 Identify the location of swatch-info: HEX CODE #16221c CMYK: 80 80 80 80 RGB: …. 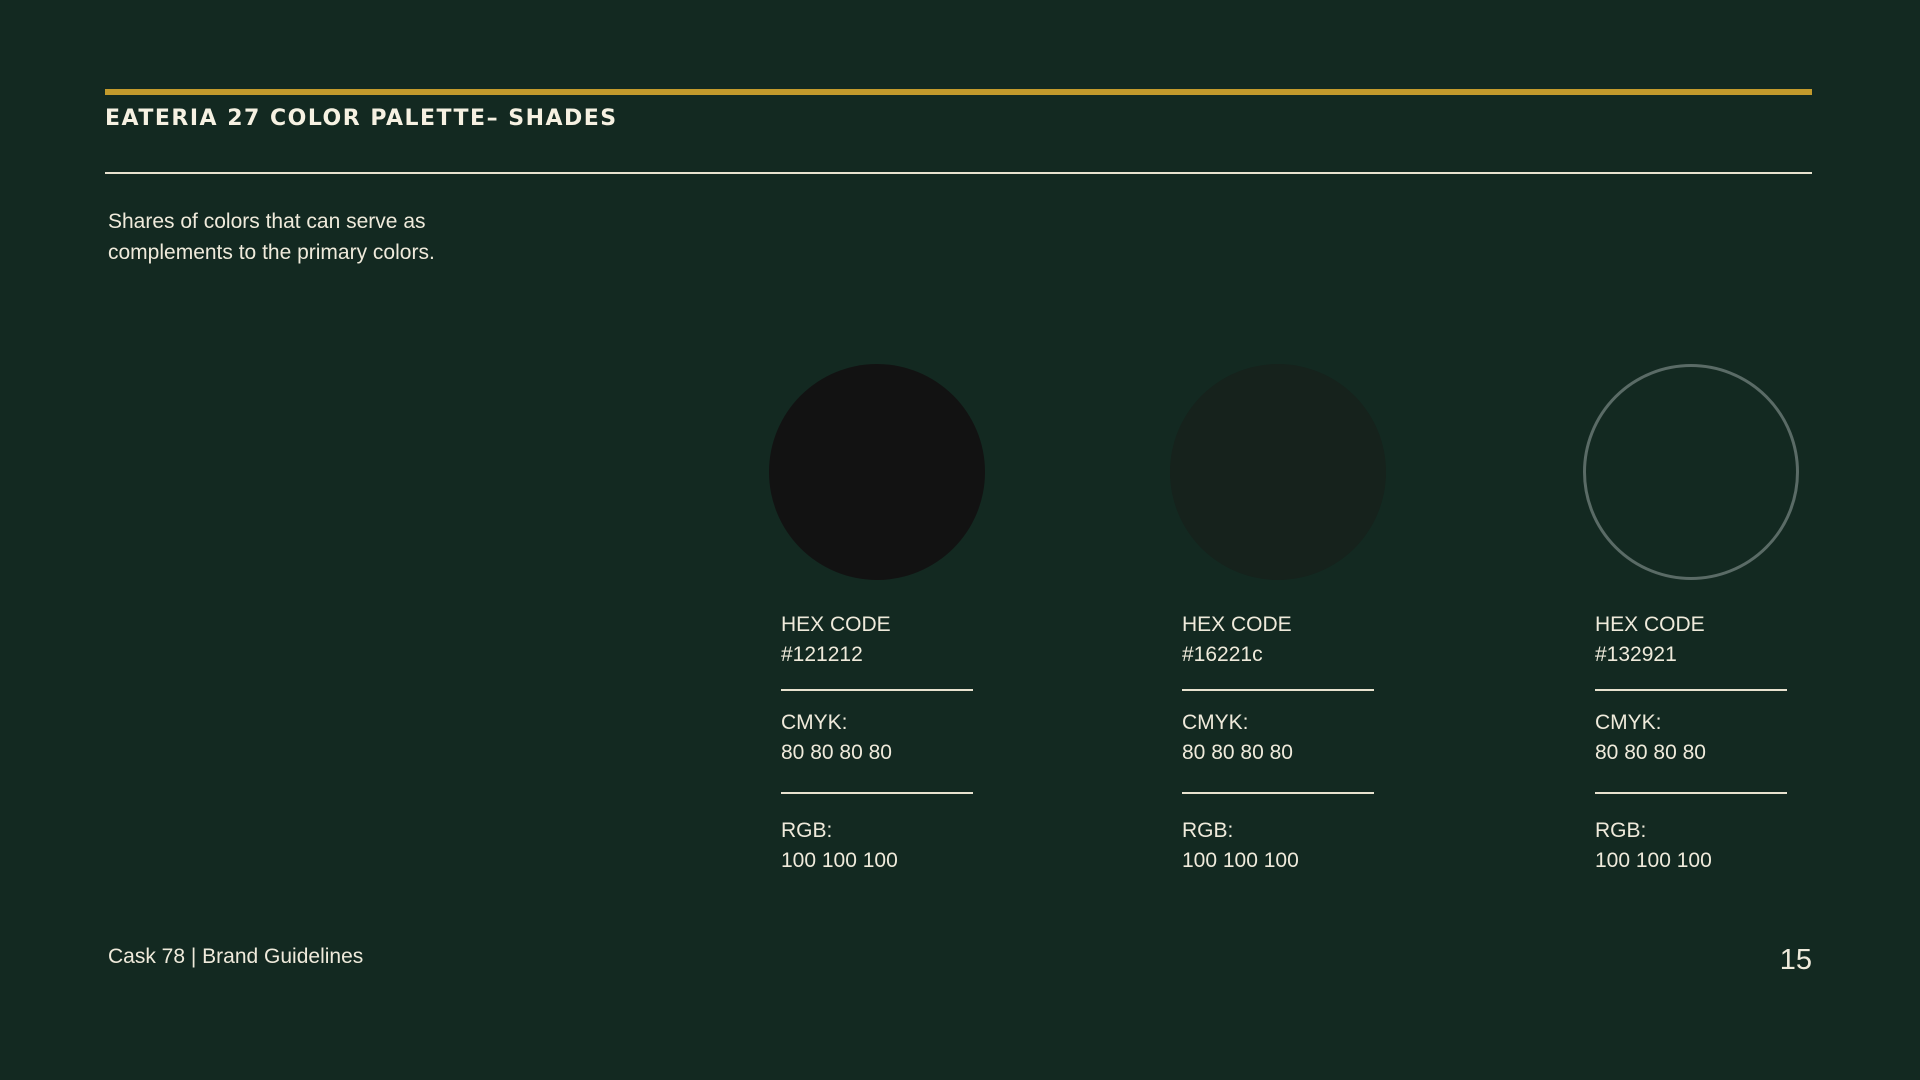
(1272, 743).